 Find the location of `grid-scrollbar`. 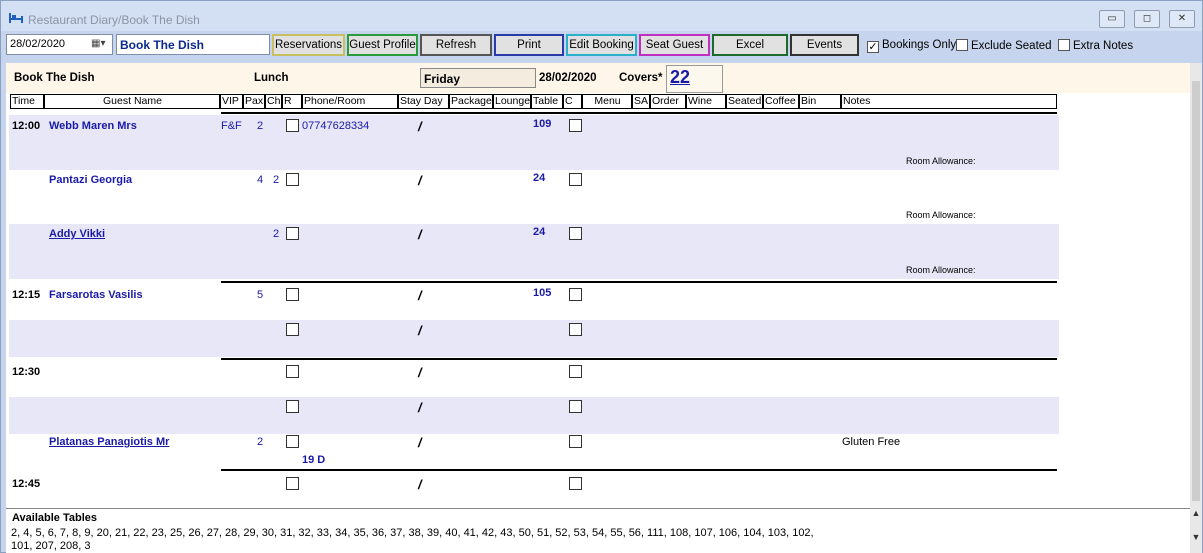

grid-scrollbar is located at coordinates (1196, 285).